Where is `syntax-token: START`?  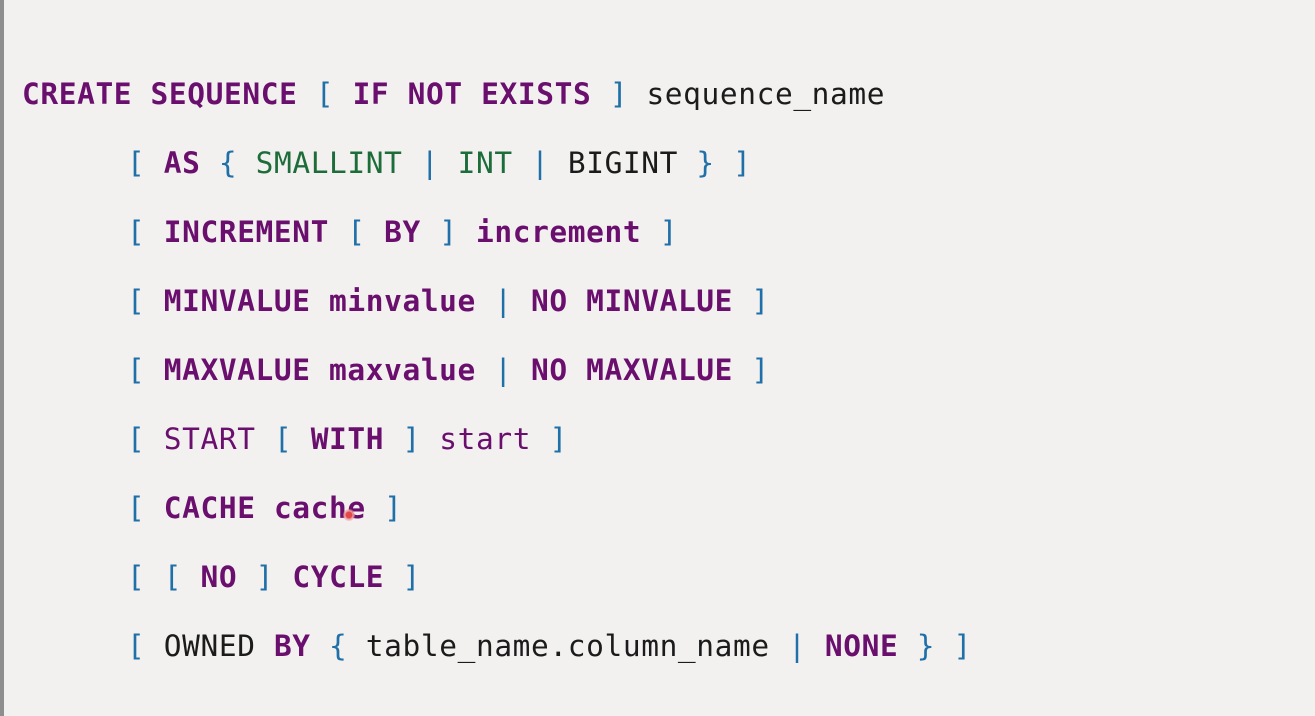 syntax-token: START is located at coordinates (209, 439).